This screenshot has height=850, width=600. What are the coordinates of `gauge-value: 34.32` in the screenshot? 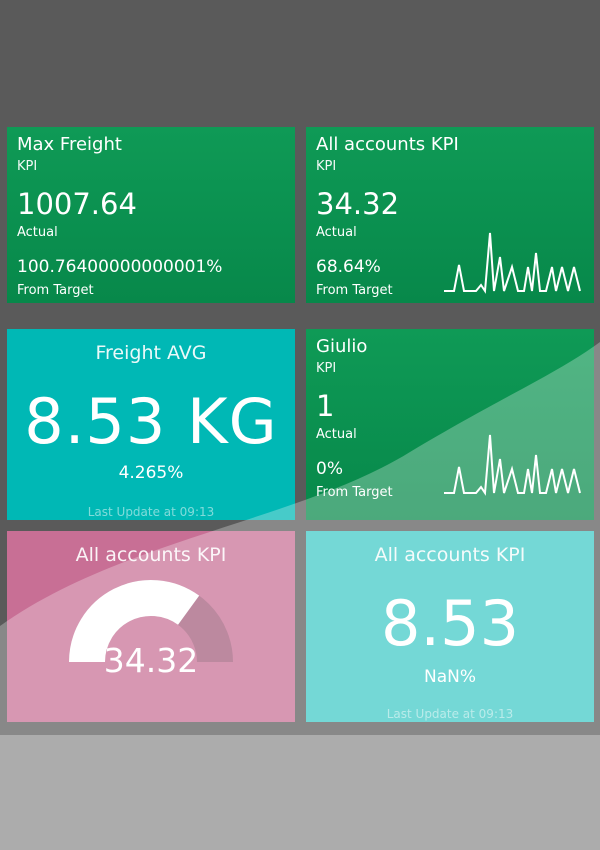 It's located at (151, 660).